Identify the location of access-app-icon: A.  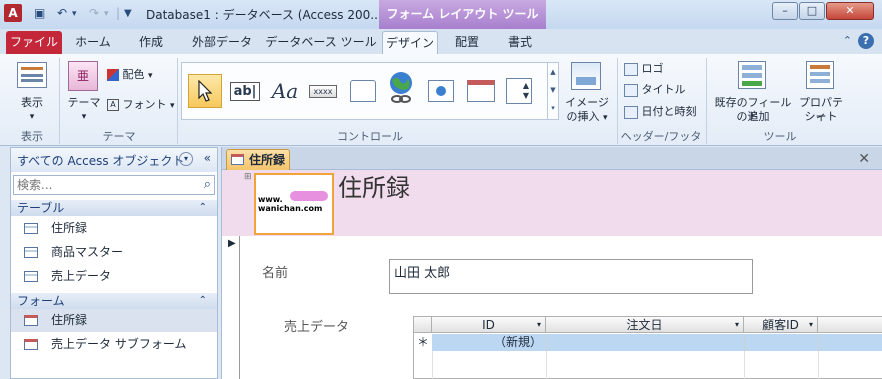
(13, 13).